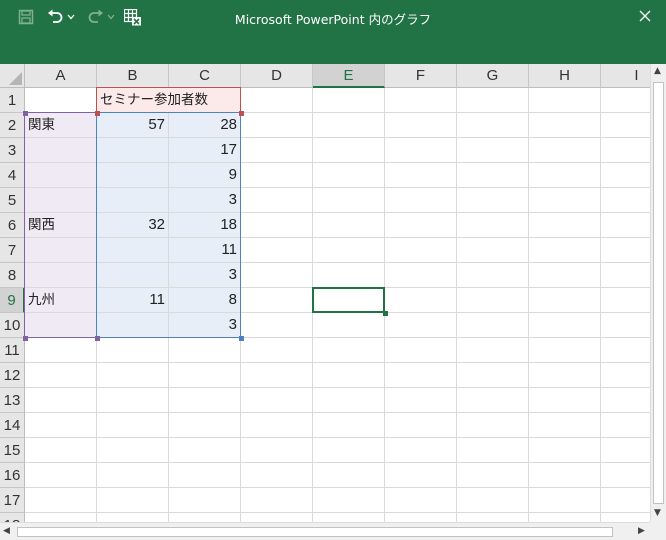  I want to click on cell-h1, so click(565, 100).